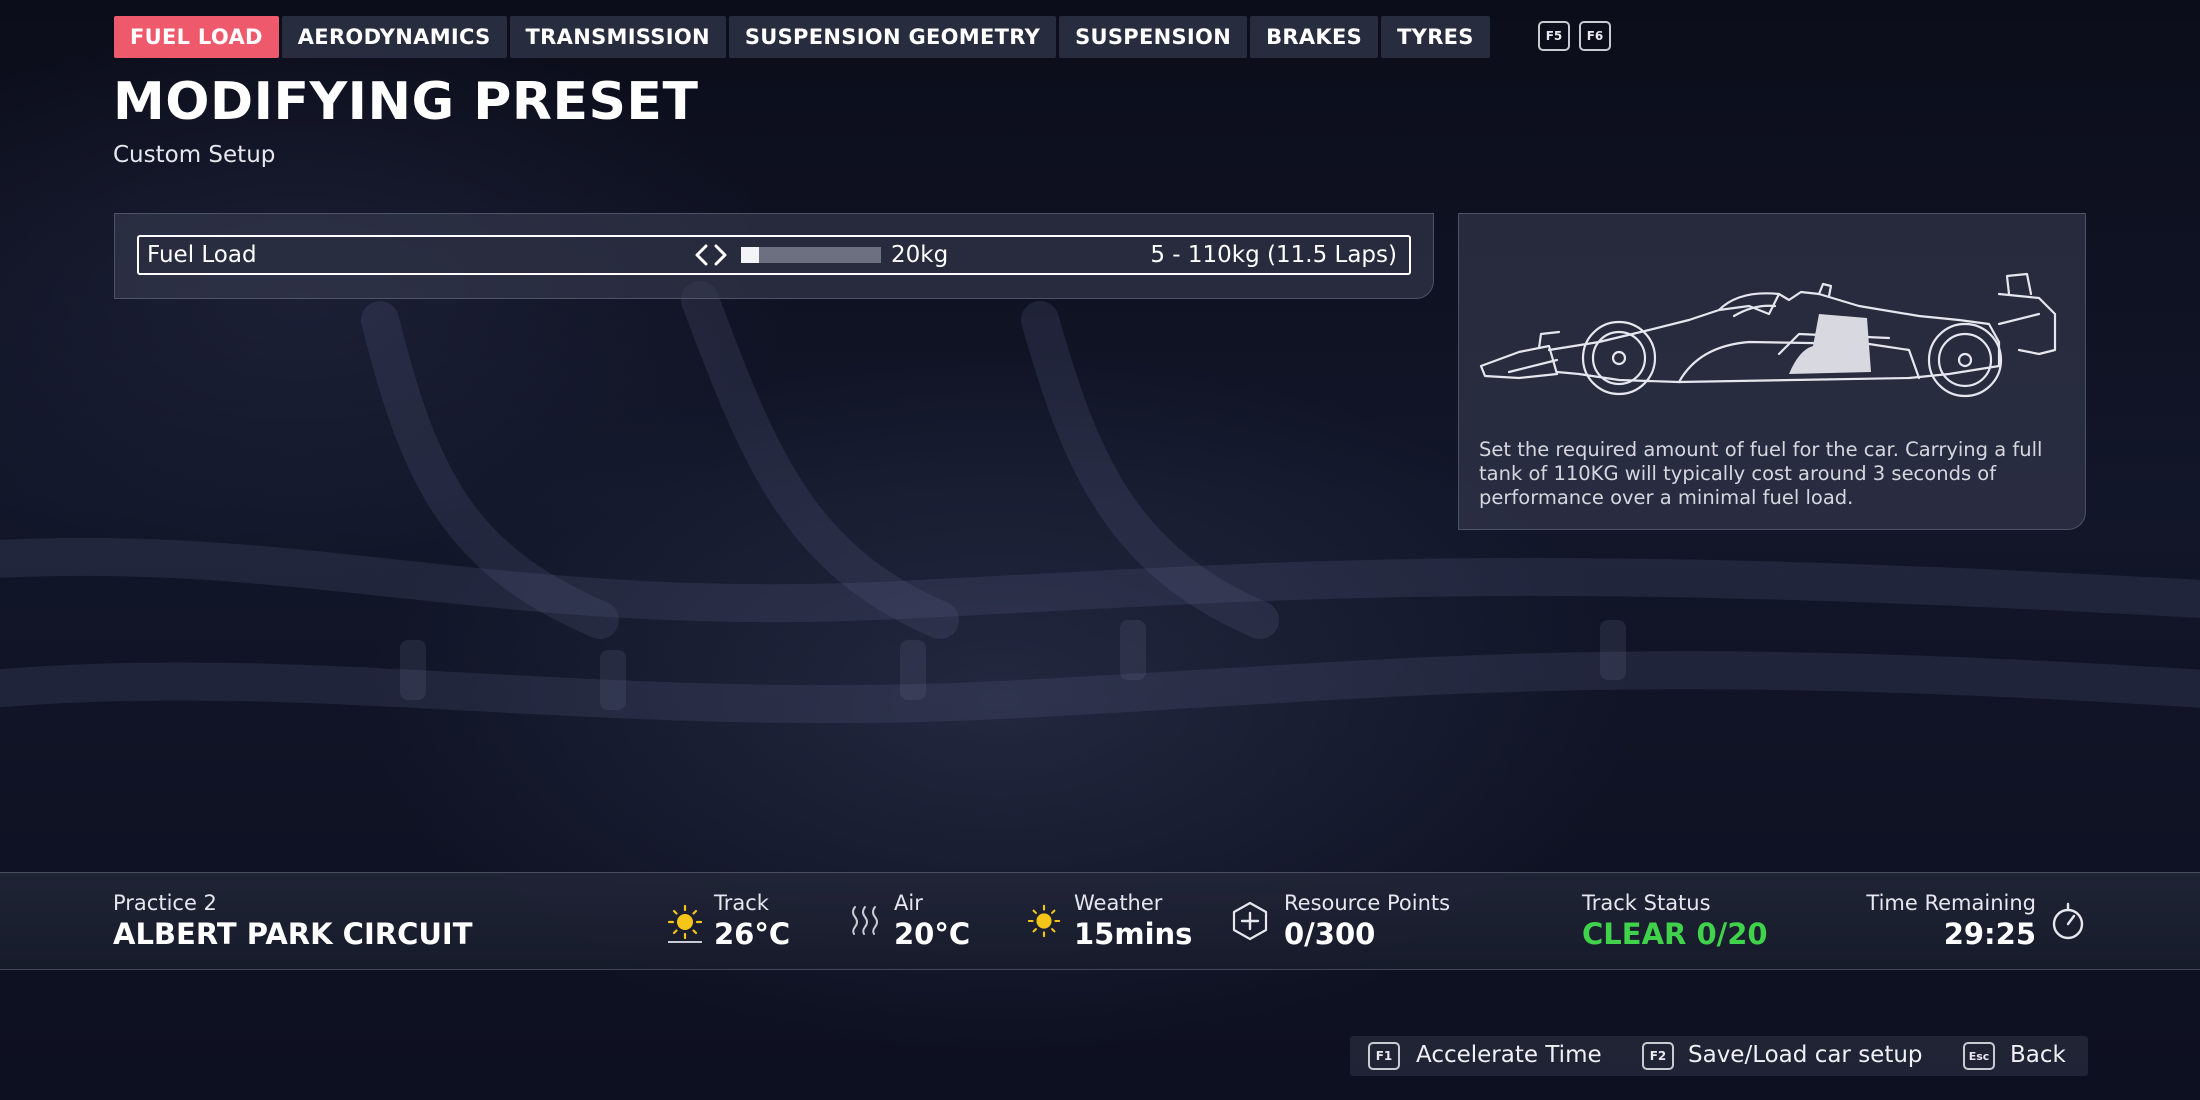 This screenshot has height=1100, width=2200. I want to click on weather-sun-icon, so click(1044, 921).